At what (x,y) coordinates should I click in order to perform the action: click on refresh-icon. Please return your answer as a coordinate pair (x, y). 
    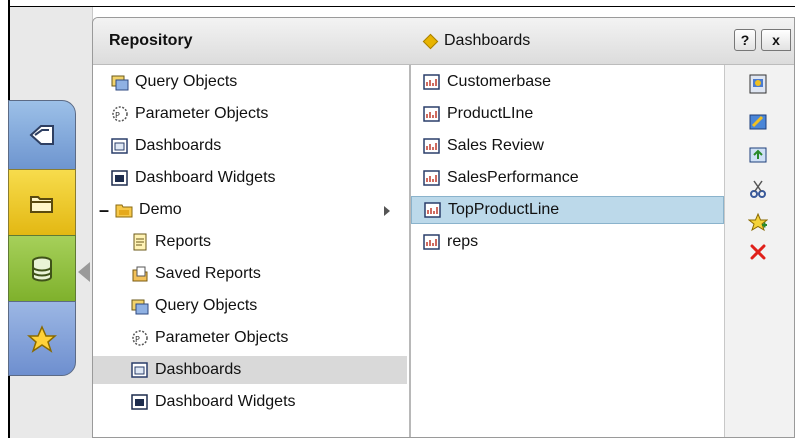
    Looking at the image, I should click on (758, 155).